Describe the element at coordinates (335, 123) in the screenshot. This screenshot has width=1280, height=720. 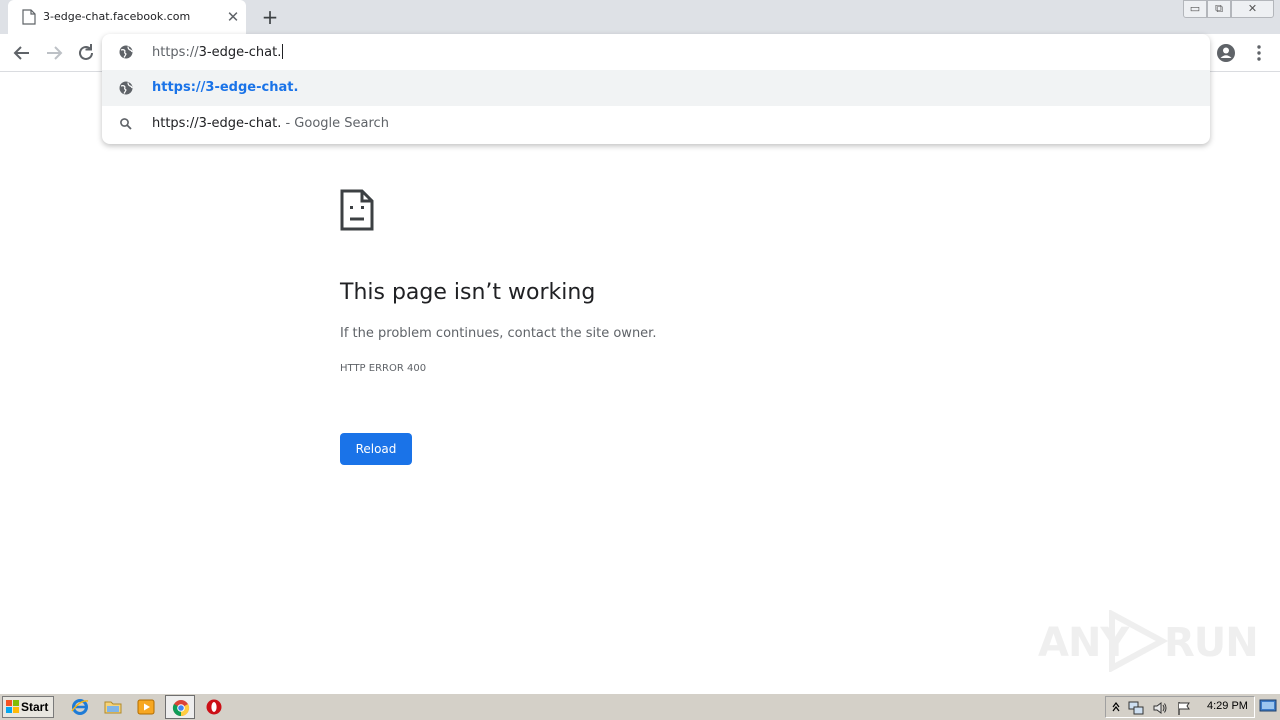
I see `suggestion-search-suffix: - Google Search` at that location.